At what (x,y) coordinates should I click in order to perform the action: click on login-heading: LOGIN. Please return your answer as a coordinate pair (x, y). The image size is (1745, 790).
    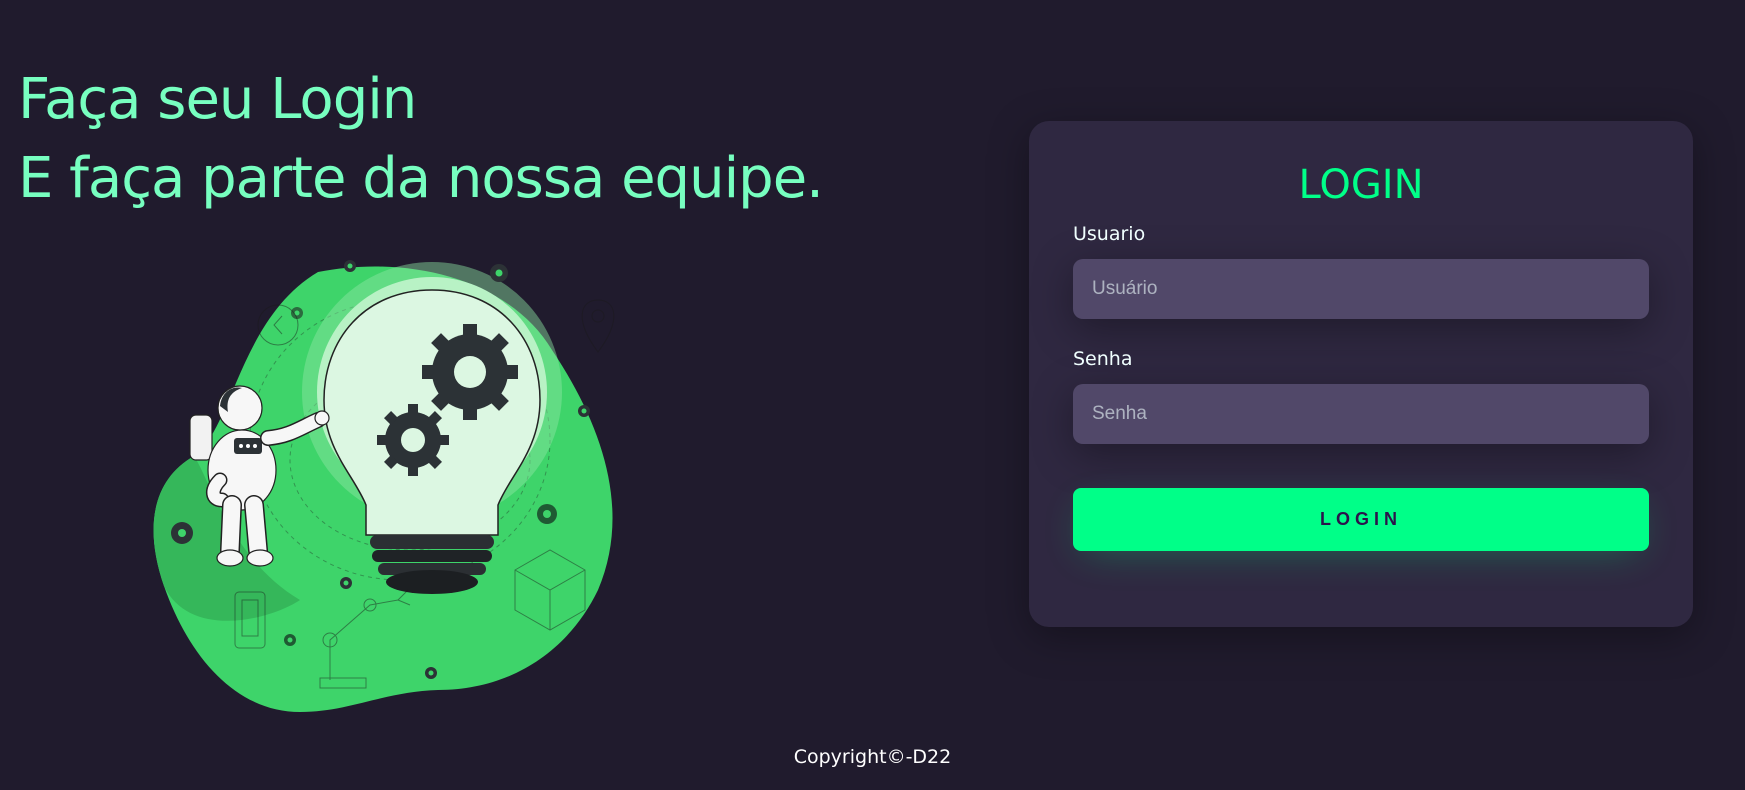
    Looking at the image, I should click on (1361, 185).